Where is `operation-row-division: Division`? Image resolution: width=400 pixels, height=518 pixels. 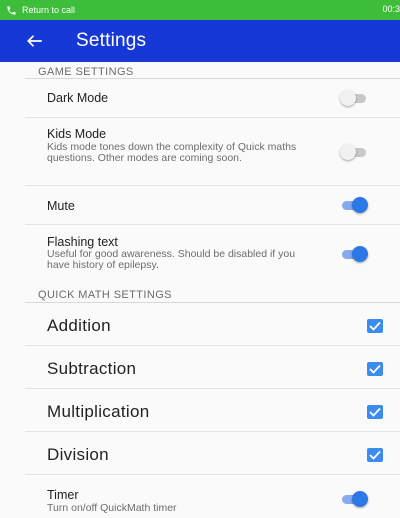 operation-row-division: Division is located at coordinates (212, 453).